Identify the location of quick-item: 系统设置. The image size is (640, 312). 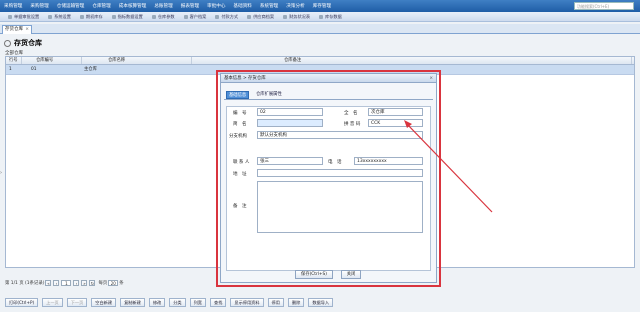
(59, 17).